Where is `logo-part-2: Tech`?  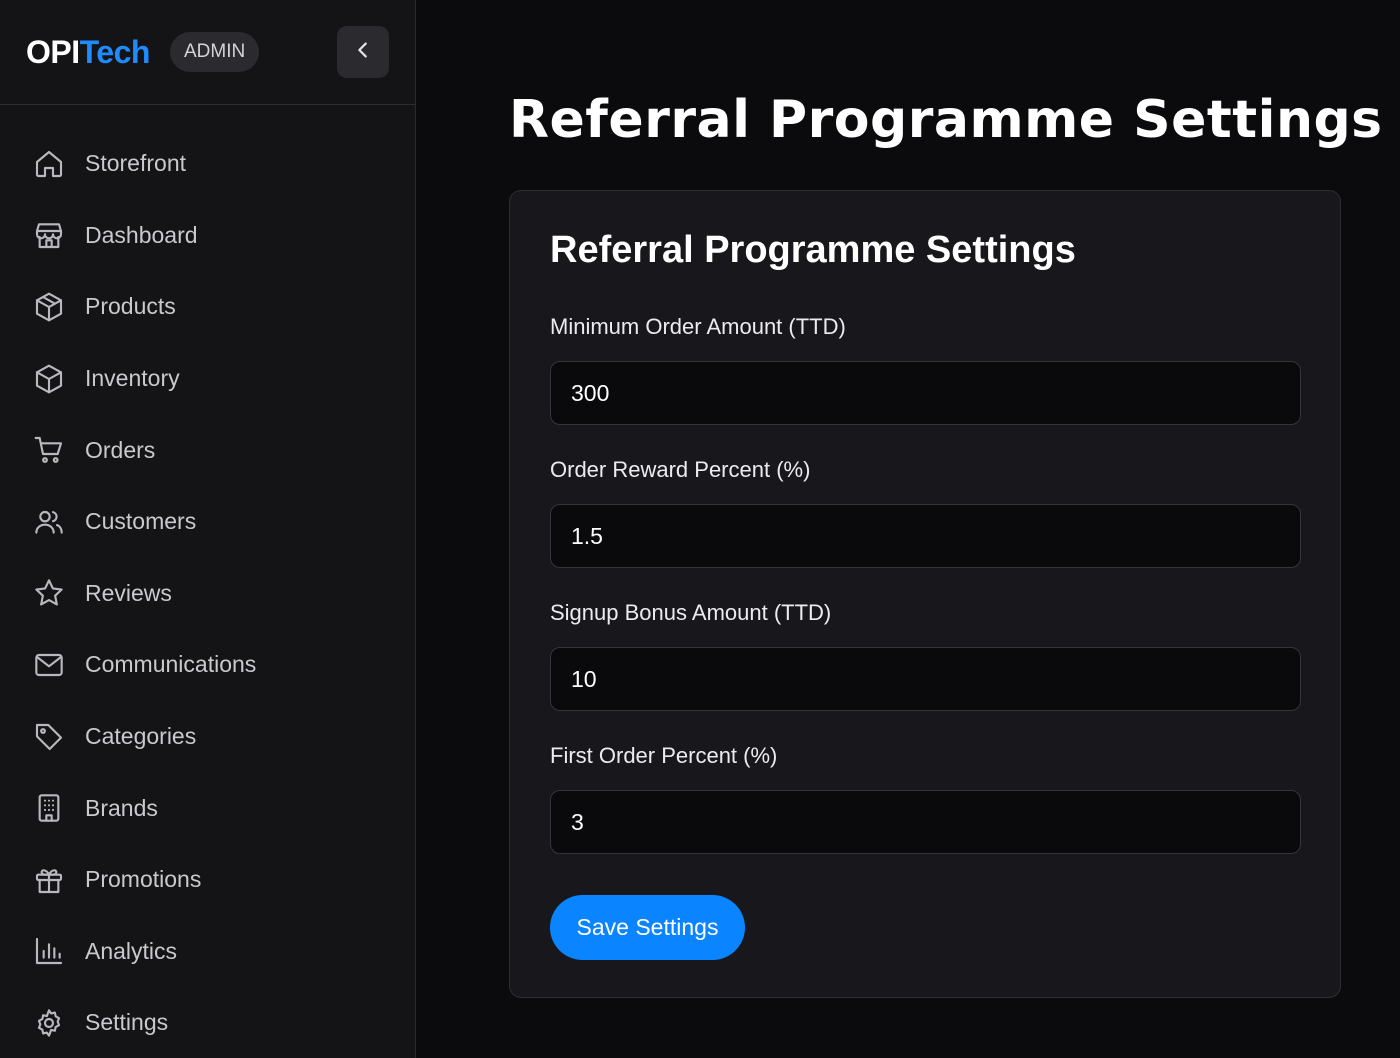 logo-part-2: Tech is located at coordinates (115, 52).